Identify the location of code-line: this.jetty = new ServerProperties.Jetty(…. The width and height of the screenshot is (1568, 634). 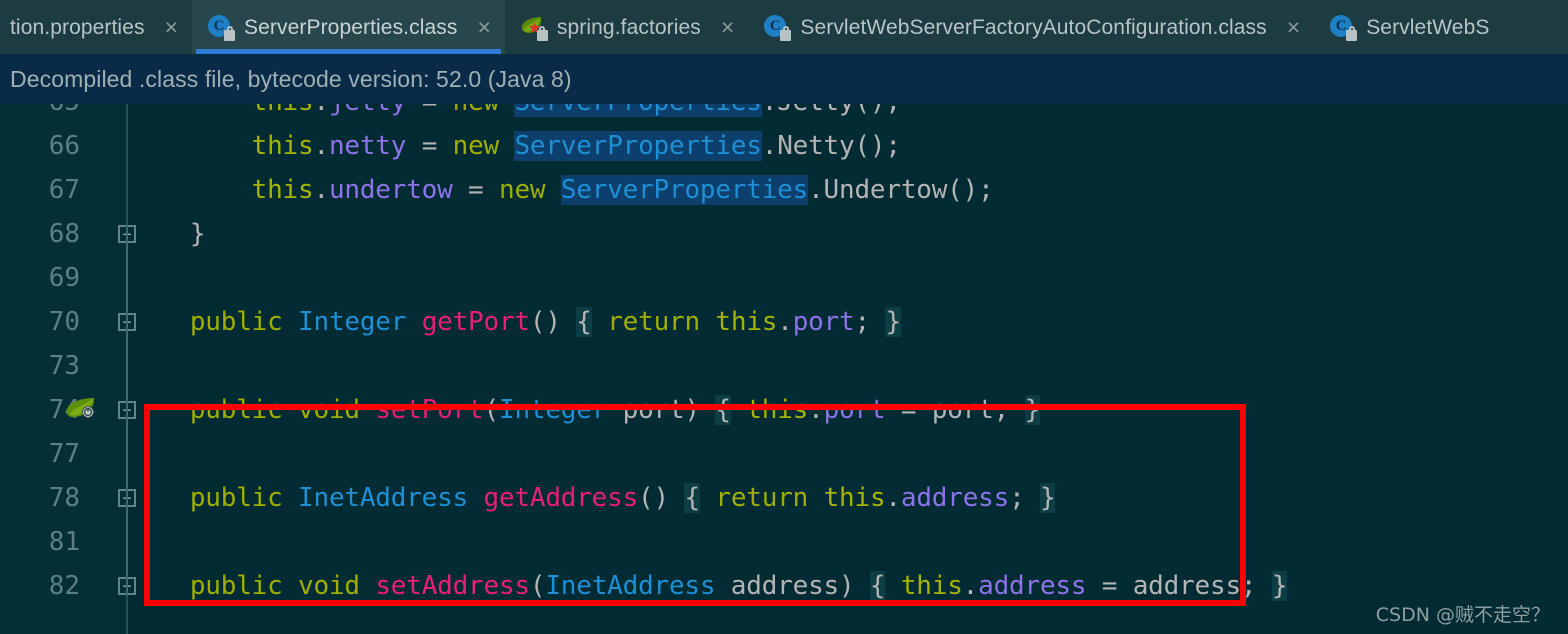
(514, 114).